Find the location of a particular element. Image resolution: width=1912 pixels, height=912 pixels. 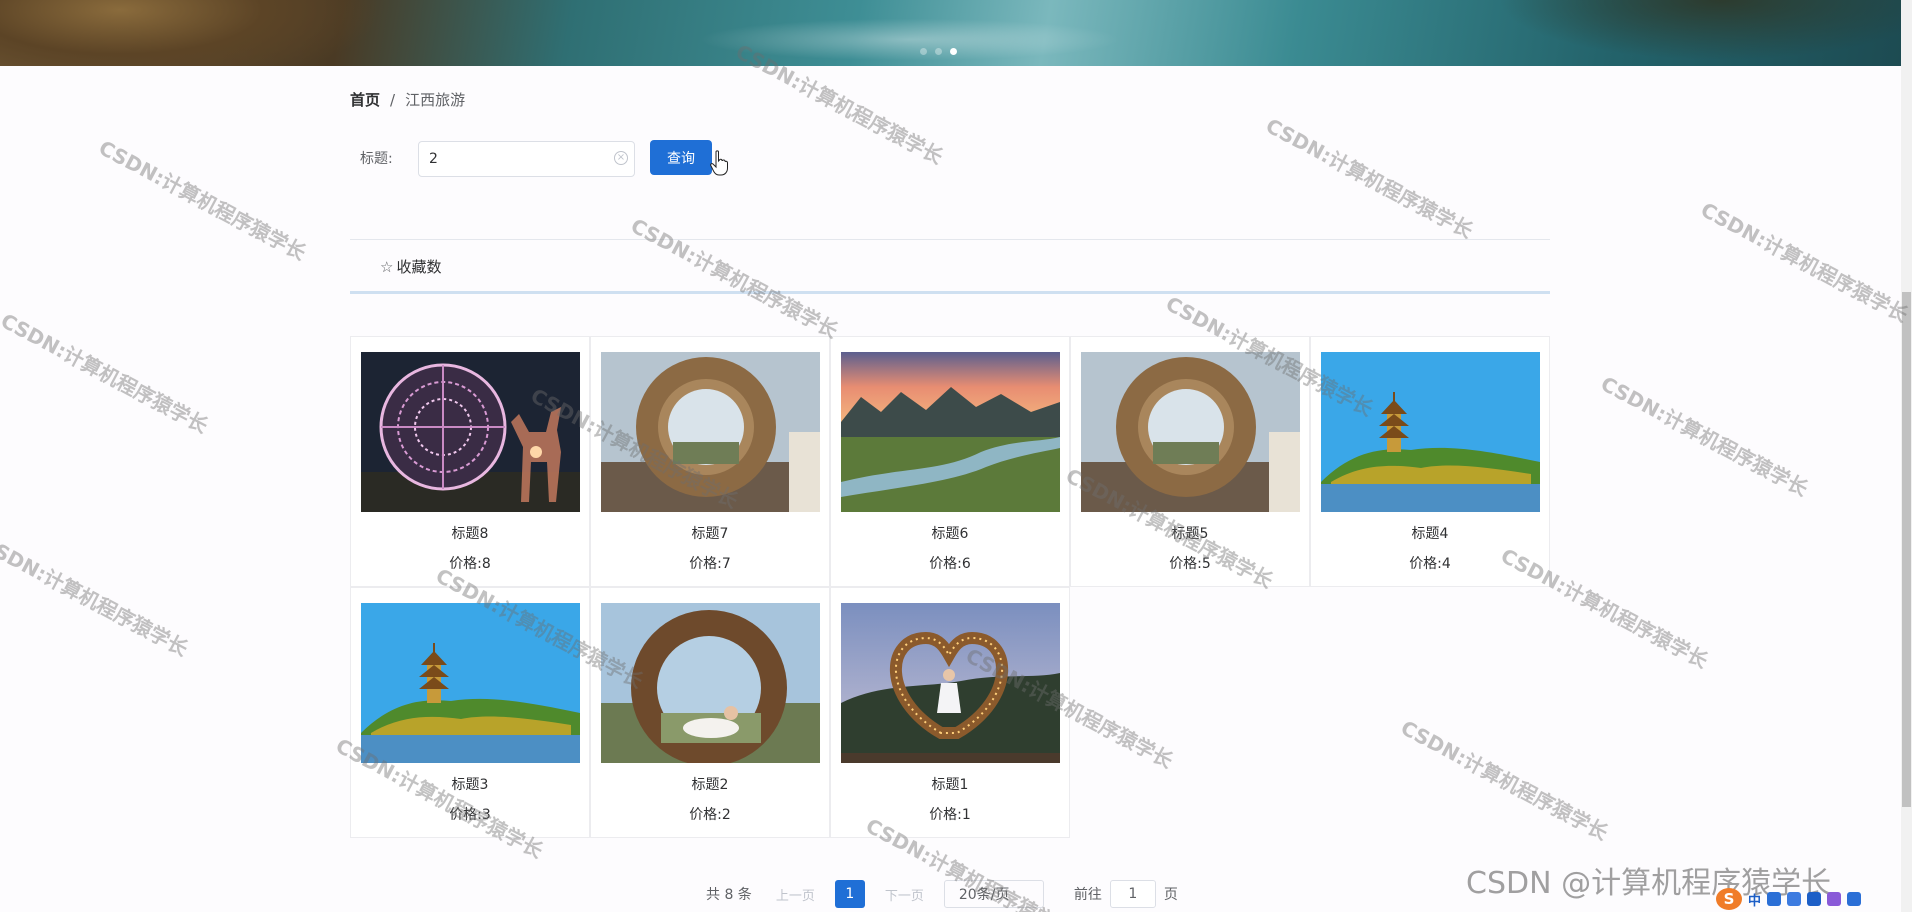

sort-divider is located at coordinates (950, 239).